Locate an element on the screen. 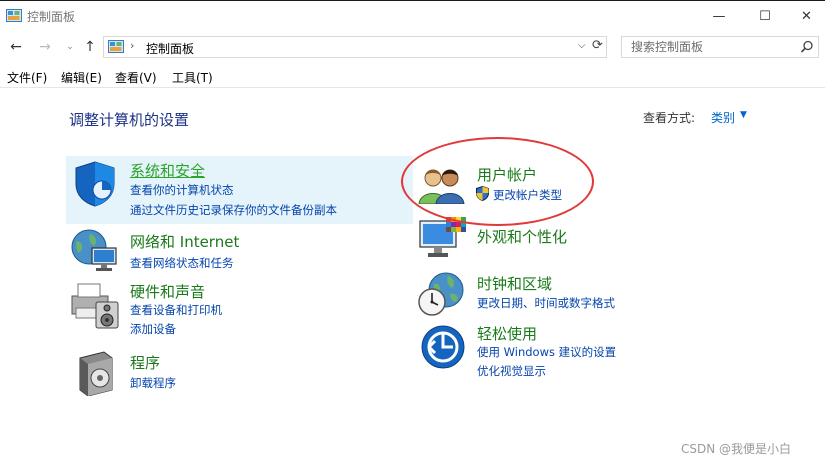  program-disc-icon is located at coordinates (96, 373).